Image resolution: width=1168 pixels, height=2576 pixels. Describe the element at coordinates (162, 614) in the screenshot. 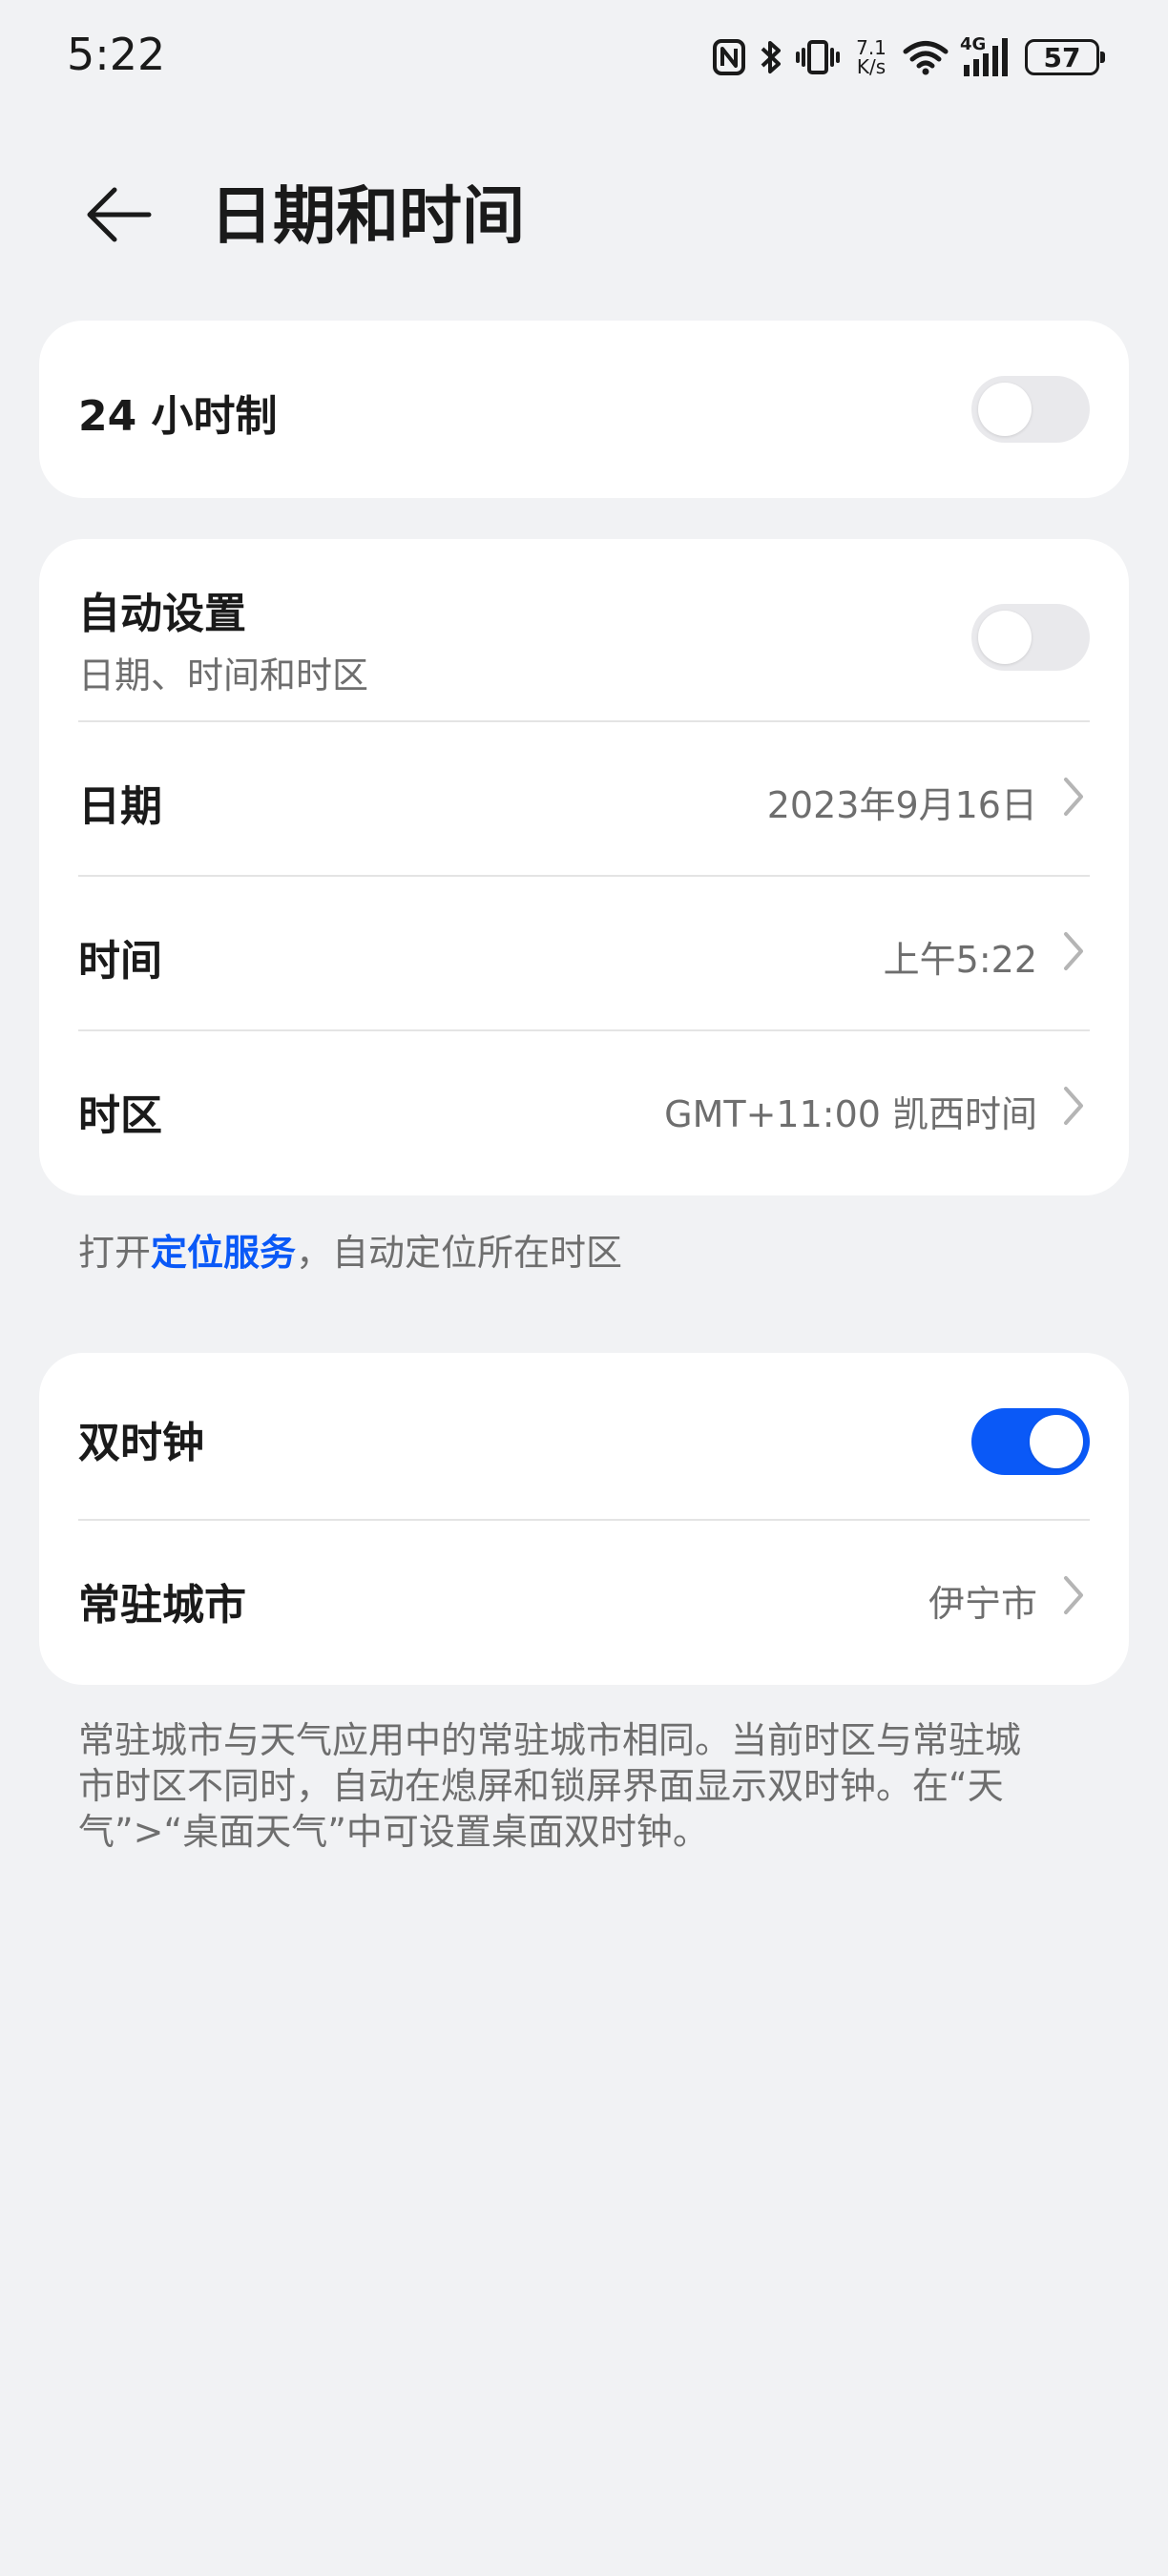

I see `row-auto-set-label: 自动设置` at that location.